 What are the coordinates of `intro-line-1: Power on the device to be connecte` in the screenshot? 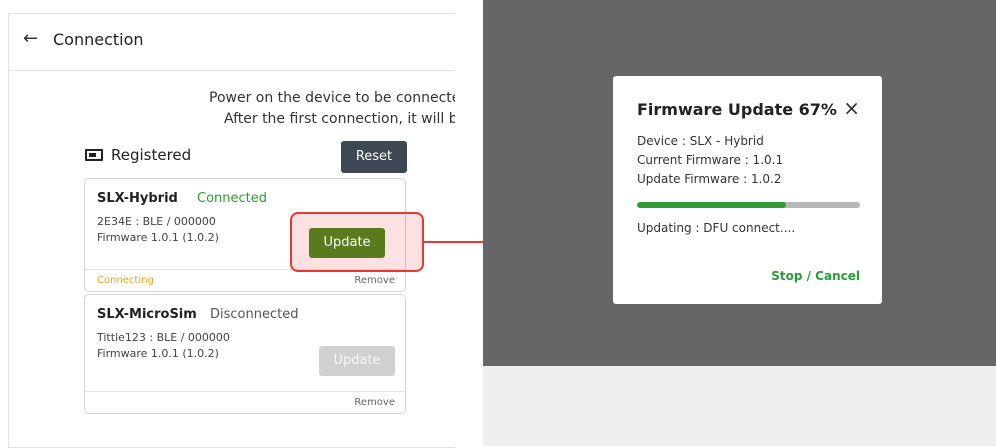 It's located at (332, 98).